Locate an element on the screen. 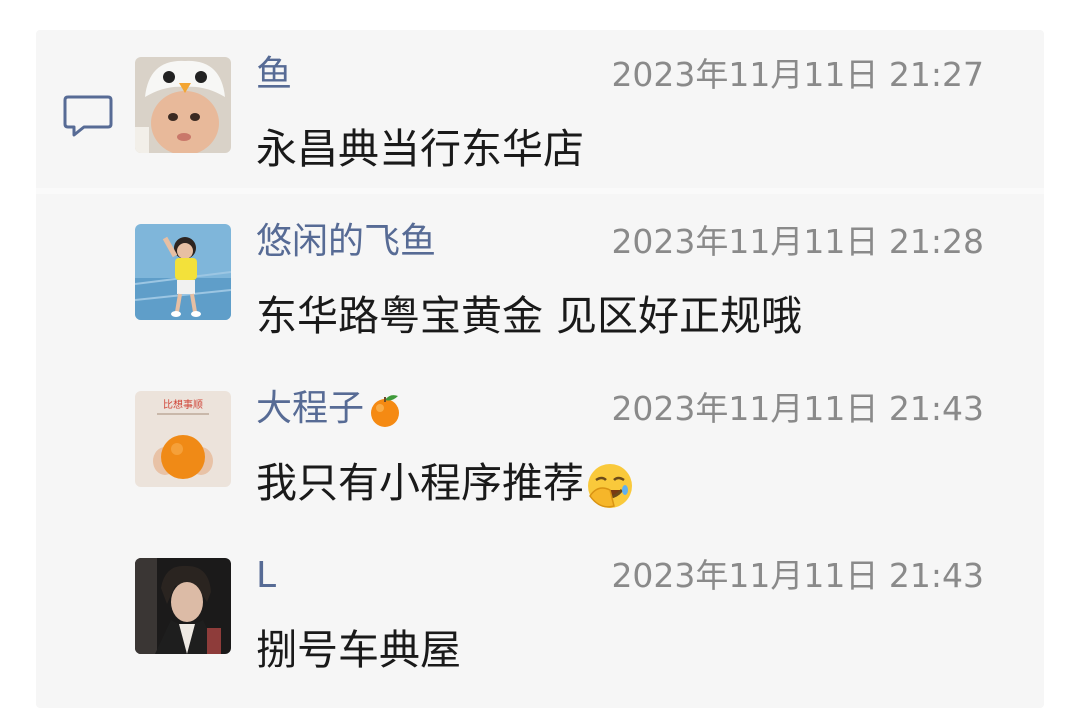 The width and height of the screenshot is (1080, 708). man-portrait-avatar is located at coordinates (183, 606).